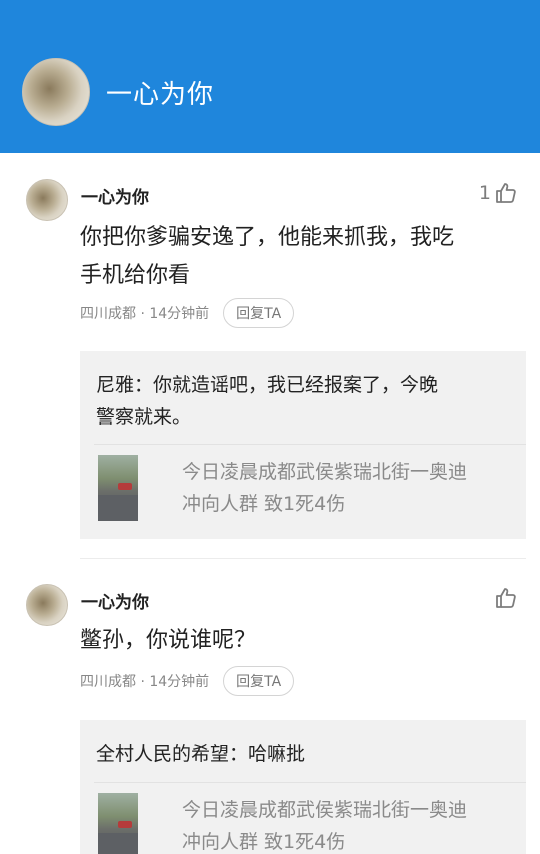 The image size is (540, 854). Describe the element at coordinates (168, 640) in the screenshot. I see `comment-text: 鳖孙，你说谁呢？` at that location.